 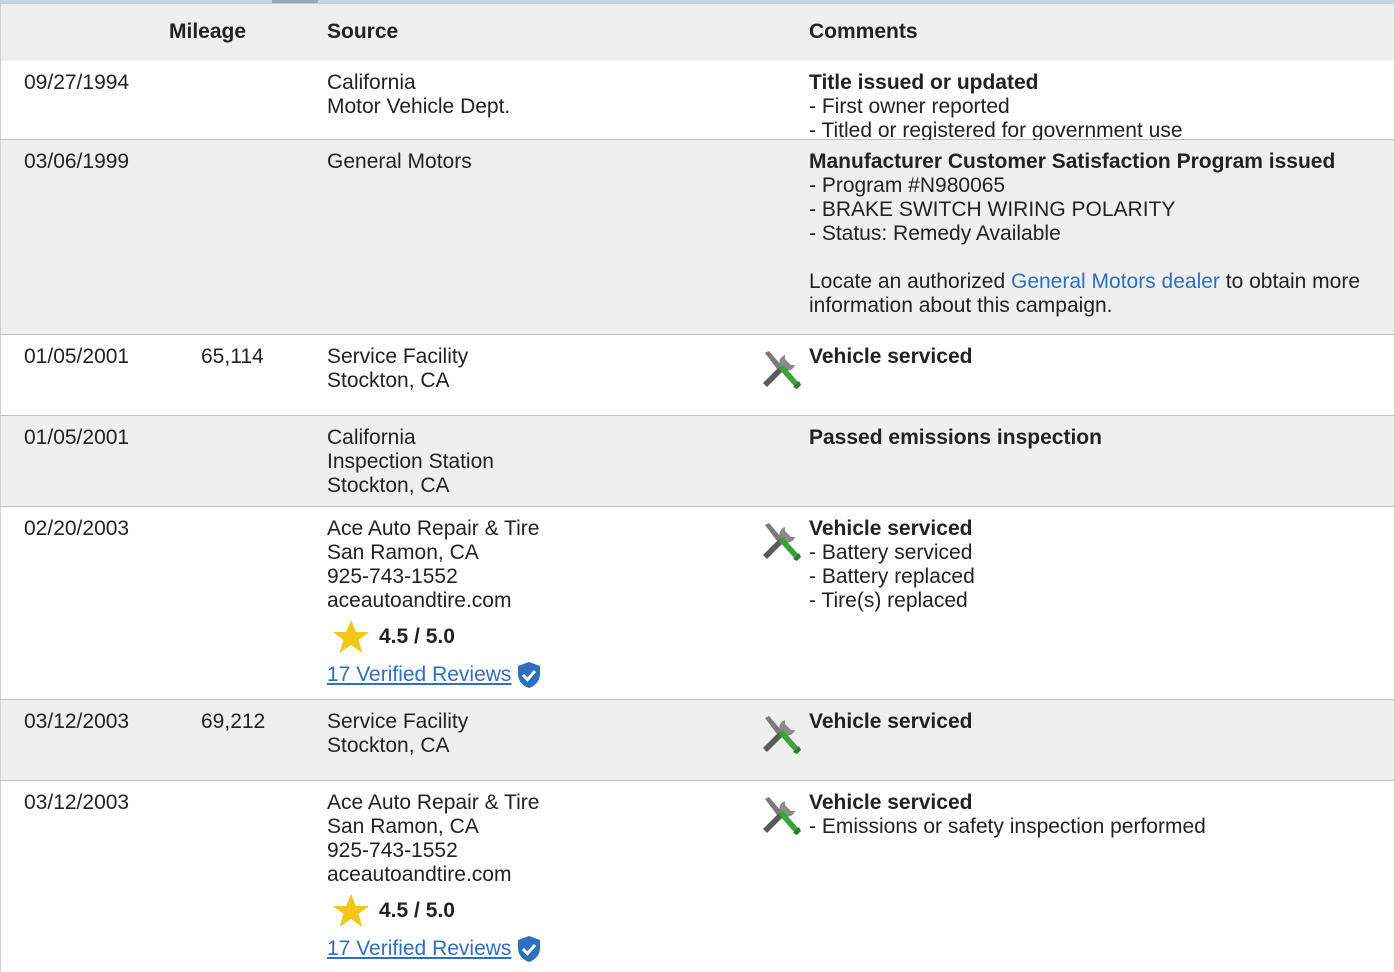 I want to click on row-date: 02/20/2003, so click(x=77, y=528).